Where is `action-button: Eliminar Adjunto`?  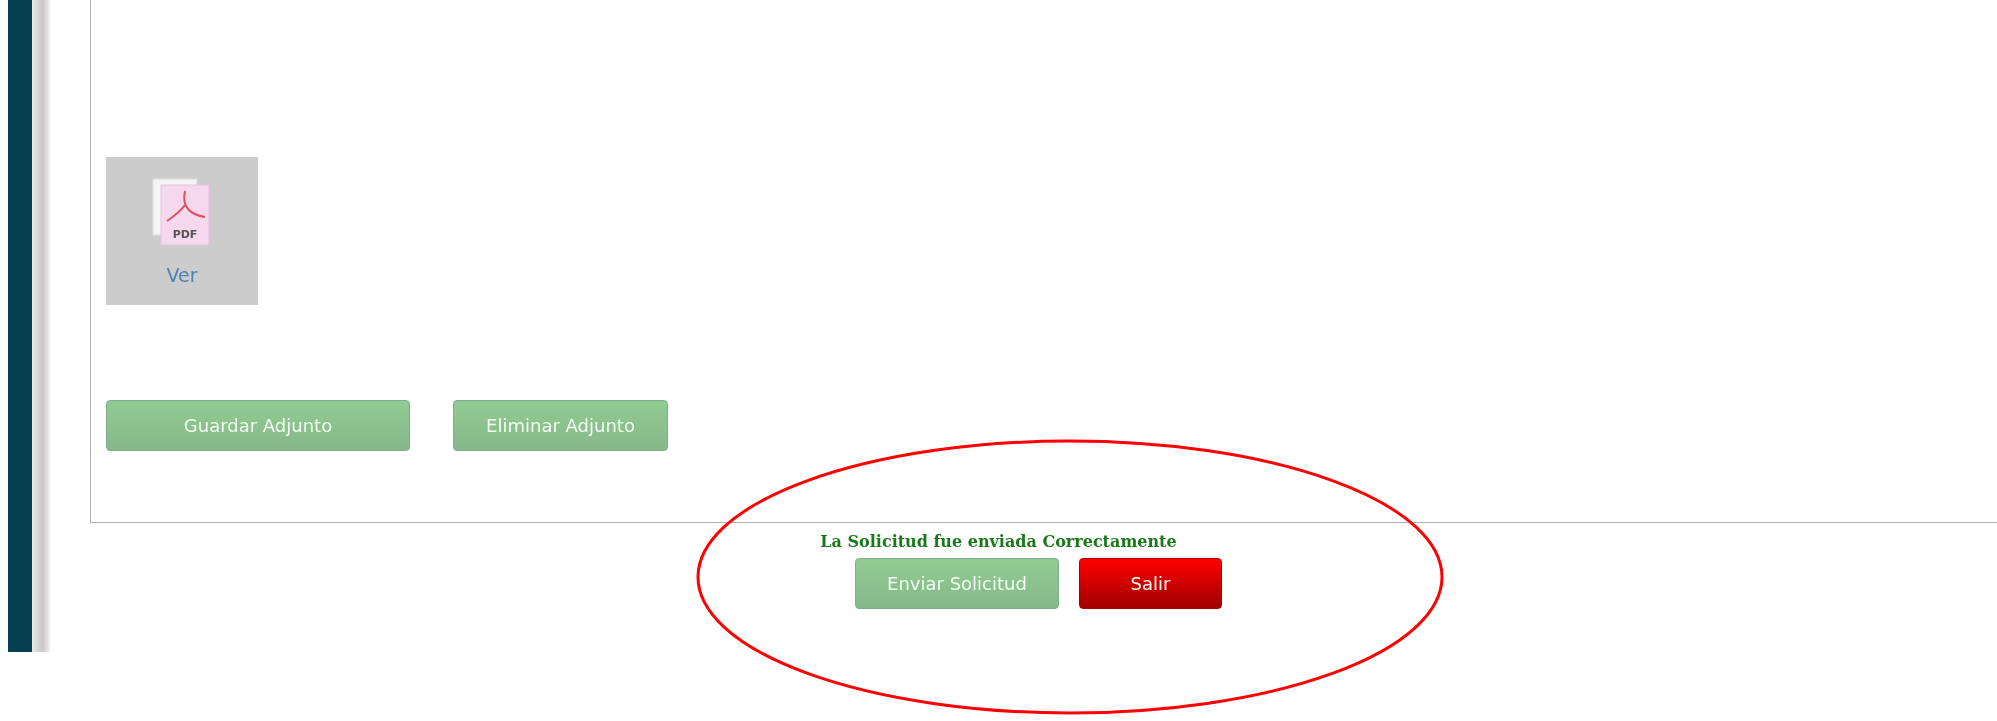
action-button: Eliminar Adjunto is located at coordinates (560, 425).